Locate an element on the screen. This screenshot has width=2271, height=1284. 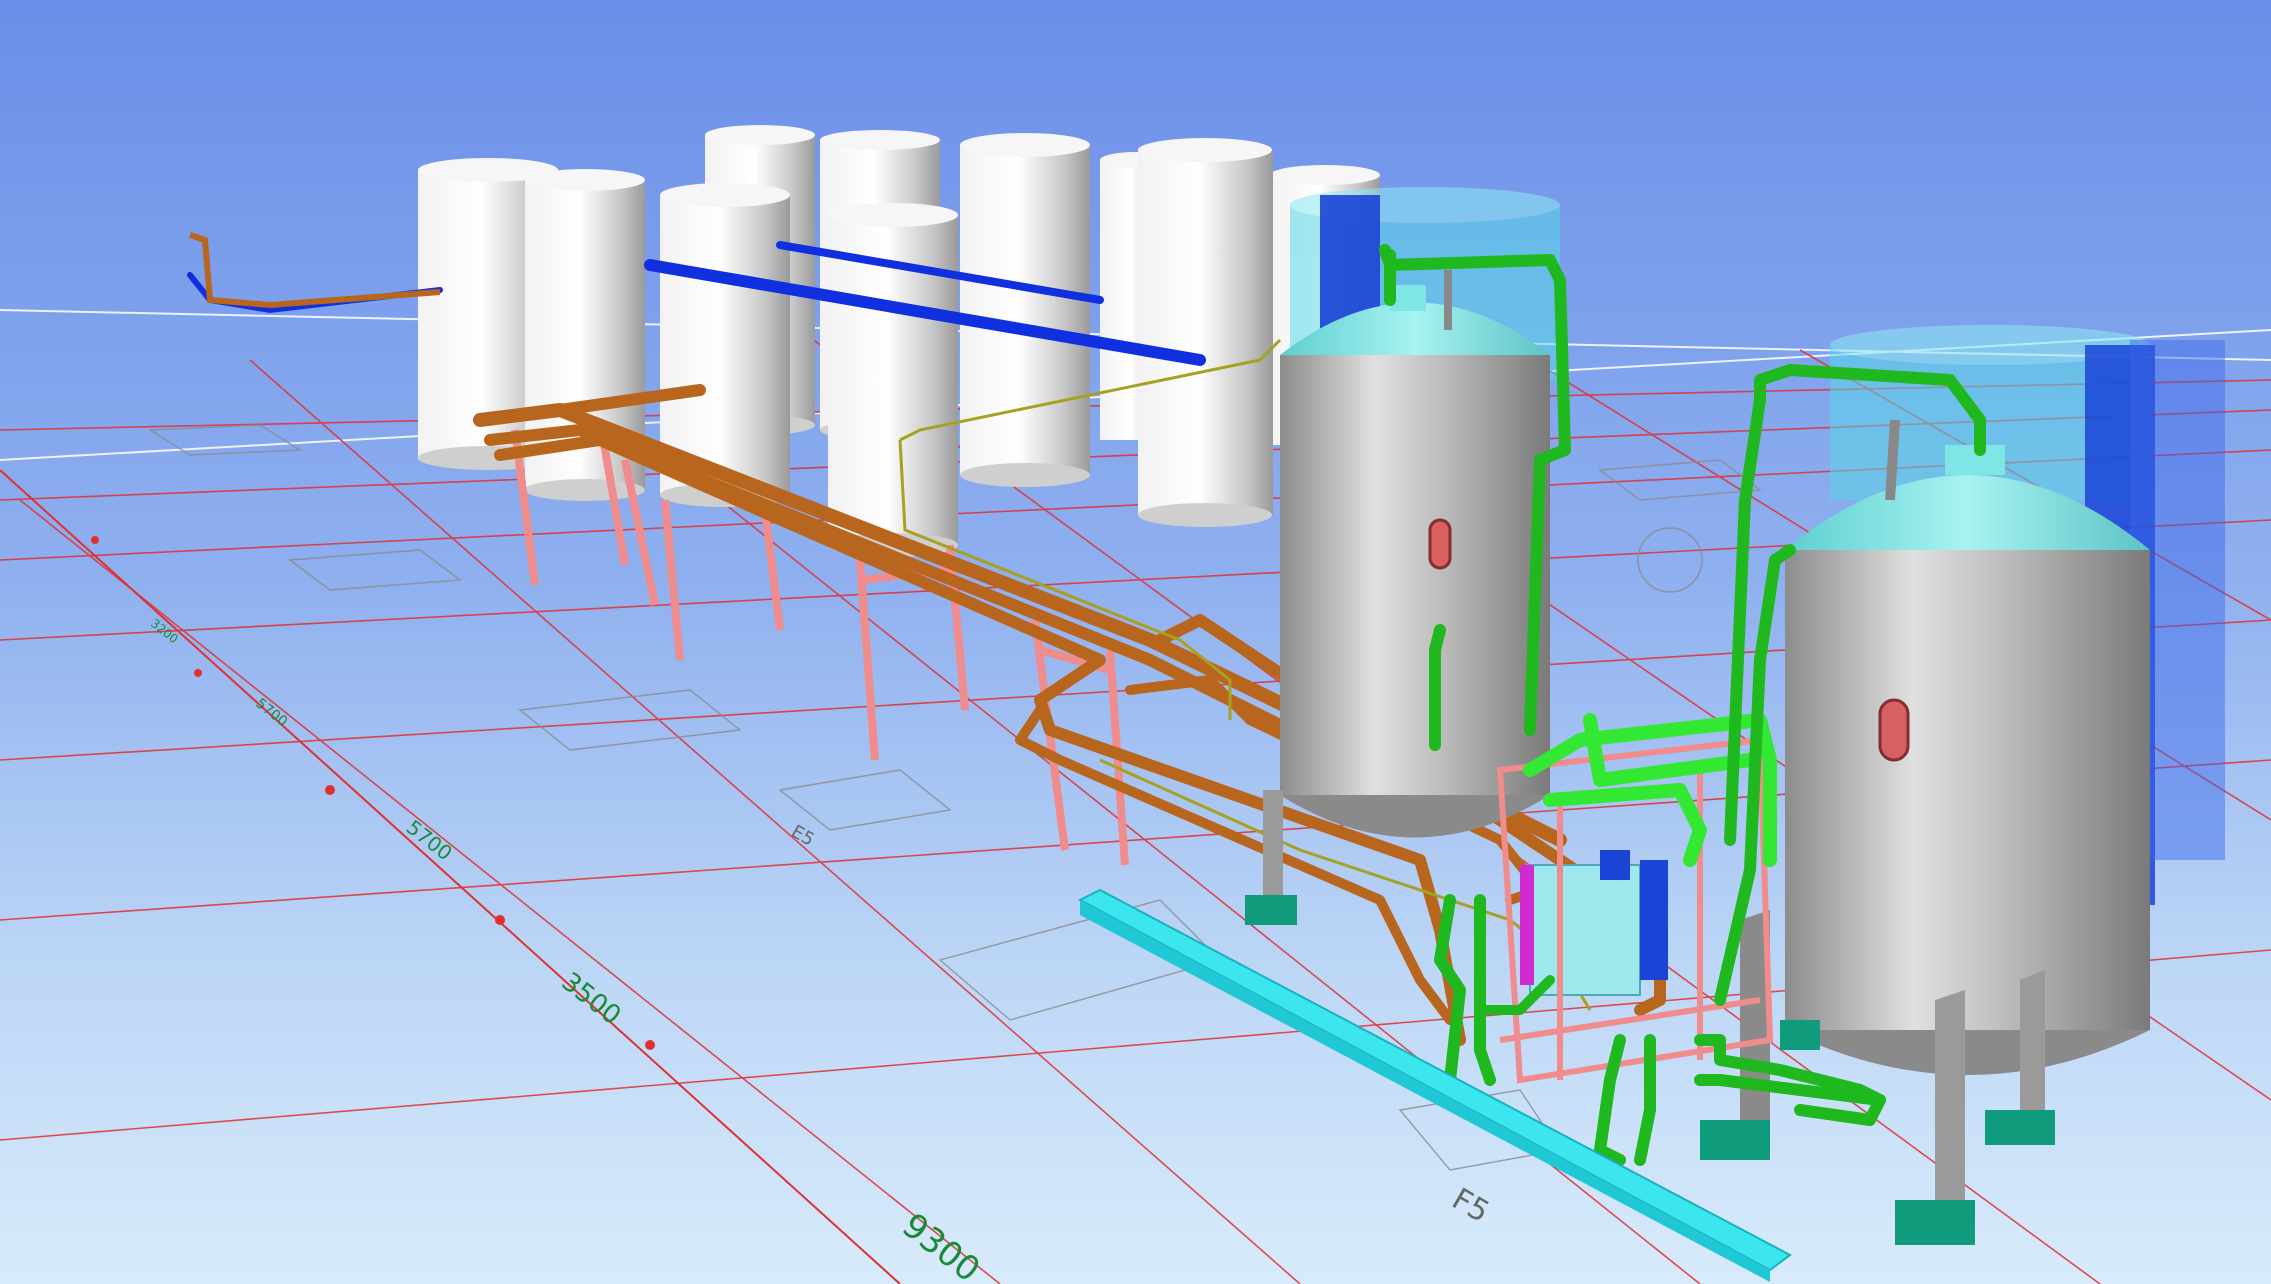
dimension-label-9300: 9300 is located at coordinates (940, 1245).